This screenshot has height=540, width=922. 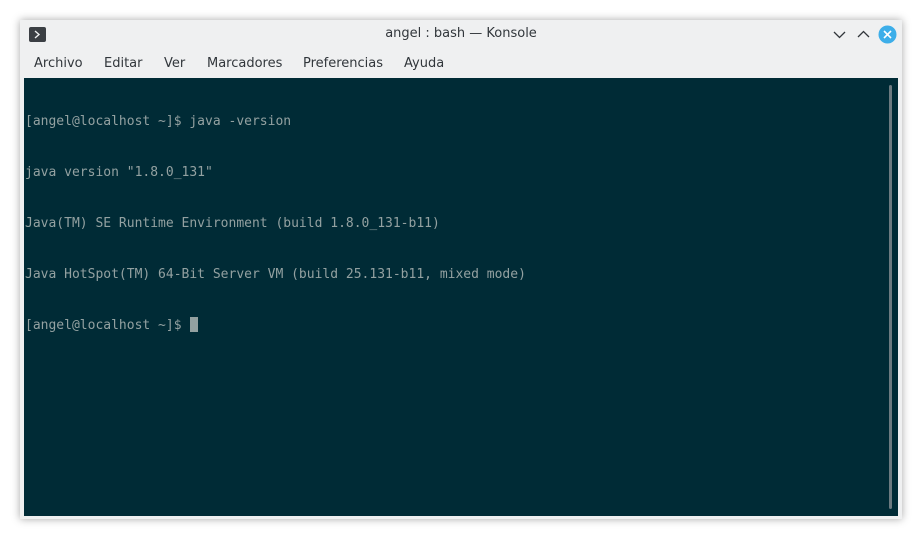 I want to click on menu-archivo: Archivo, so click(x=58, y=63).